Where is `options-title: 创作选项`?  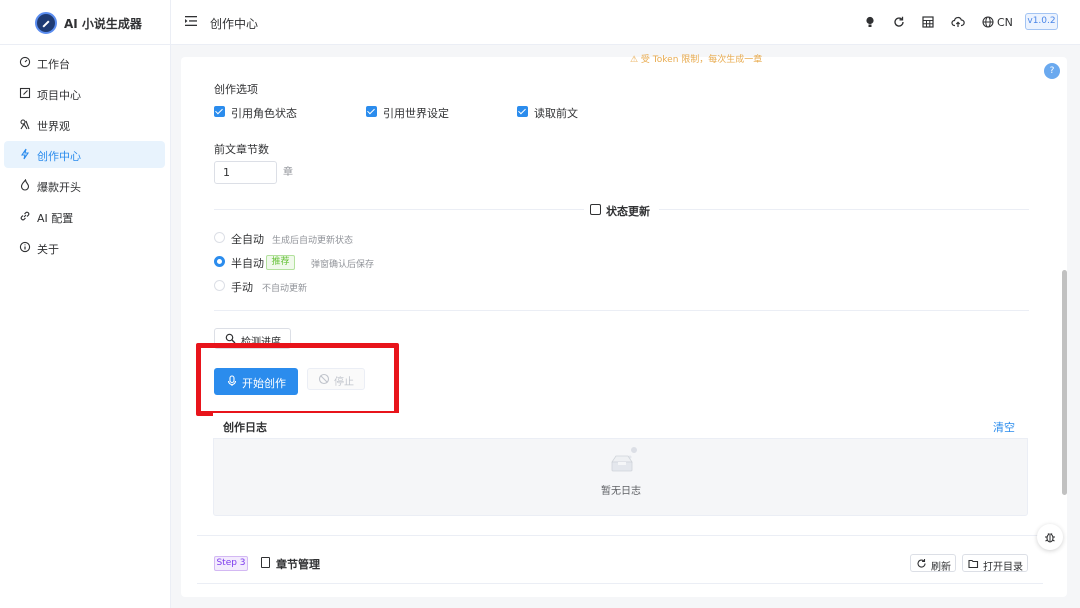
options-title: 创作选项 is located at coordinates (236, 89).